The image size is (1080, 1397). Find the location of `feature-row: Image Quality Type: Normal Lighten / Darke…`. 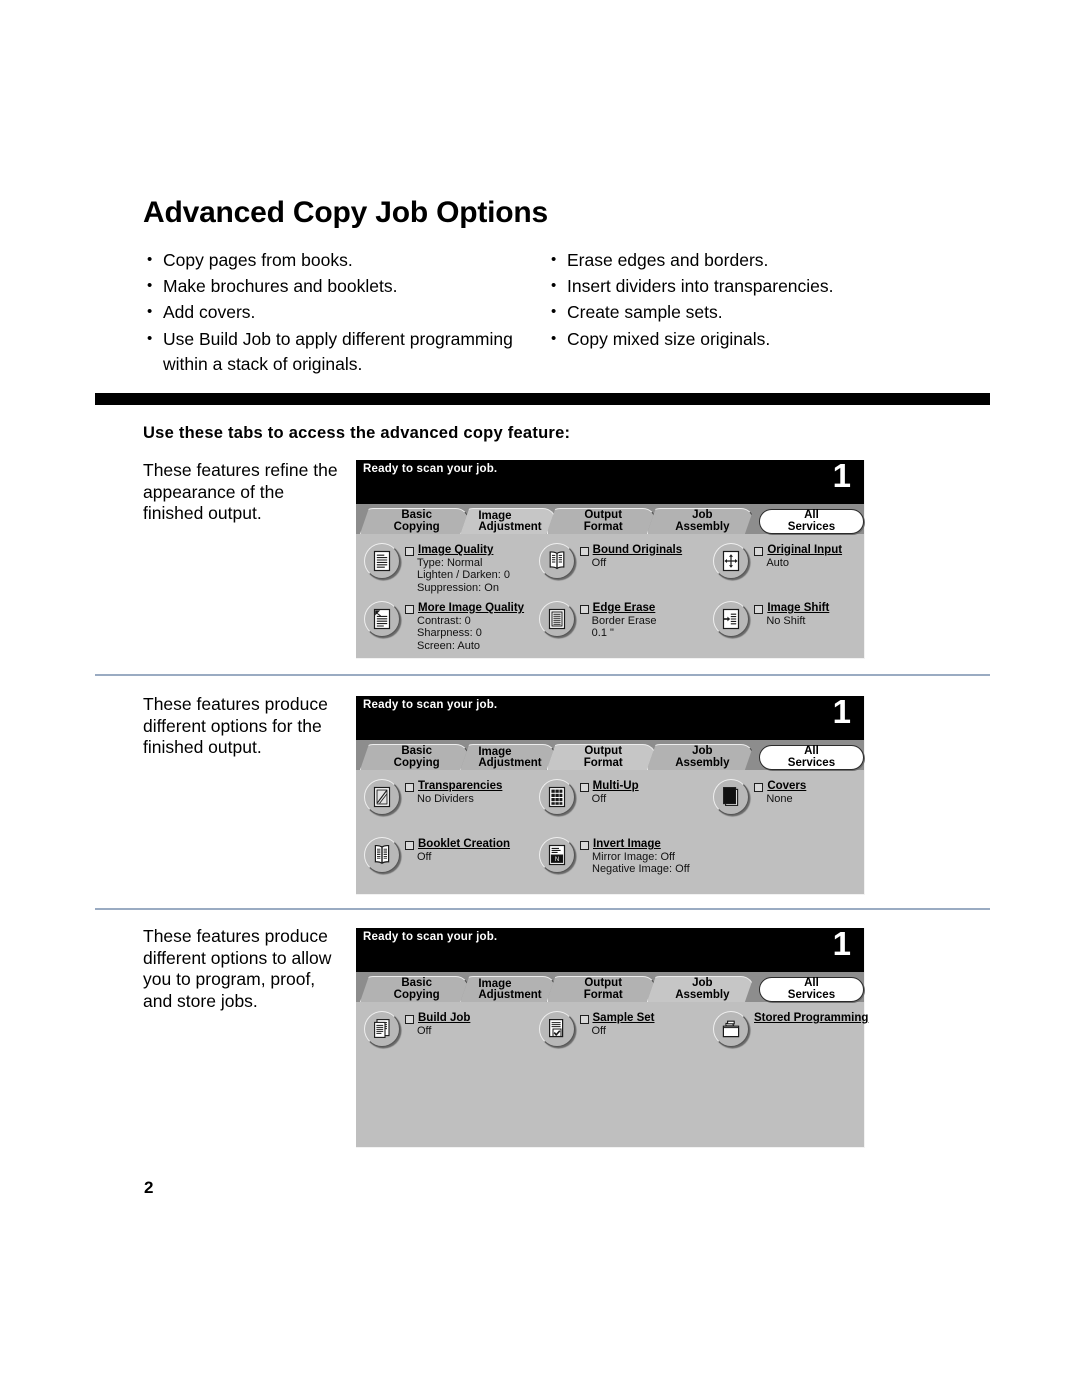

feature-row: Image Quality Type: Normal Lighten / Darke… is located at coordinates (610, 571).